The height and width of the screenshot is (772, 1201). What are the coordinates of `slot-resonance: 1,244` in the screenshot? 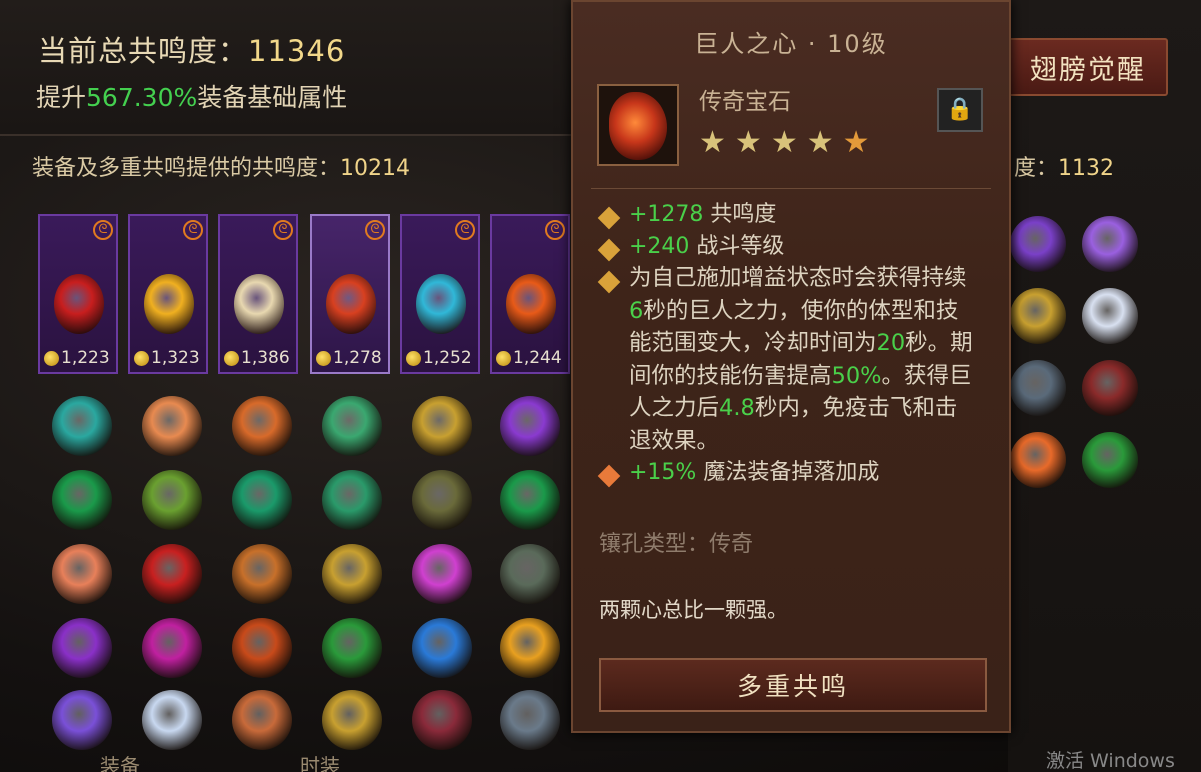 It's located at (529, 358).